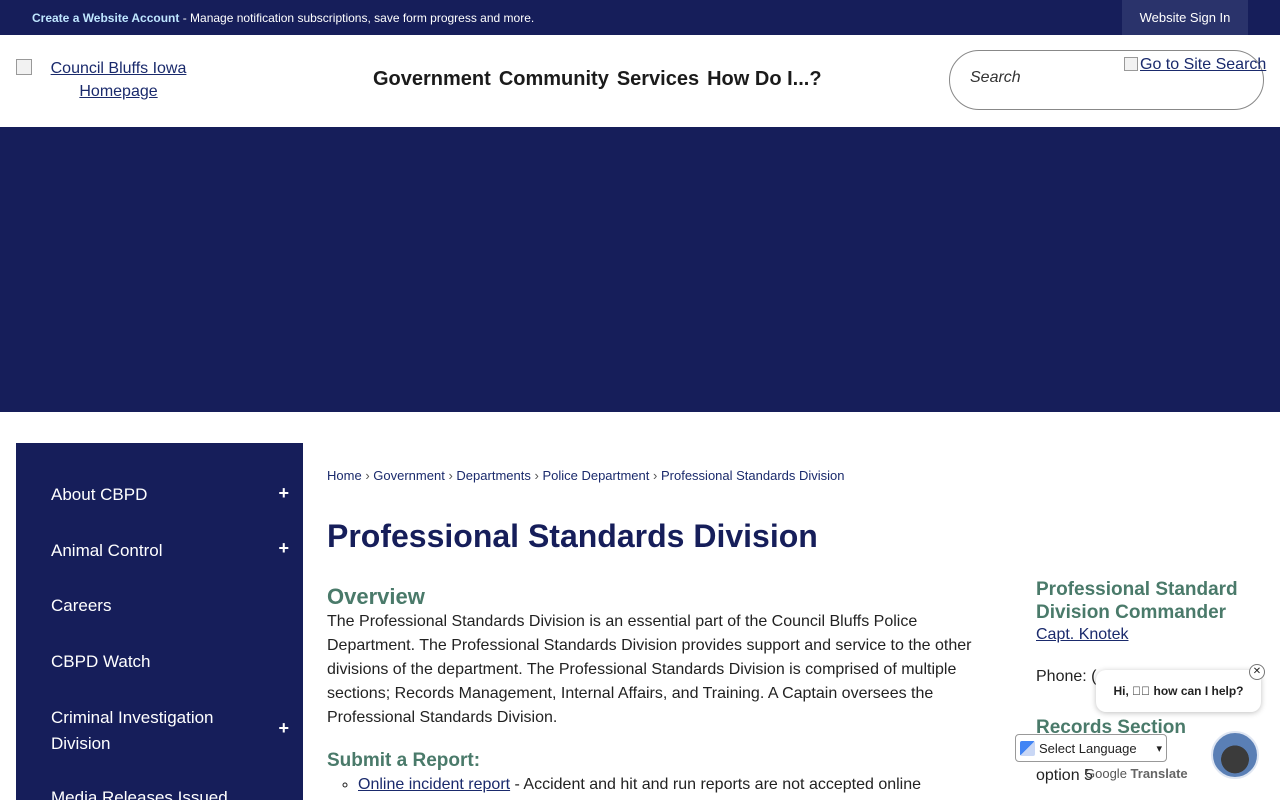 This screenshot has height=800, width=1280. What do you see at coordinates (1159, 773) in the screenshot?
I see `translate-label: Translate` at bounding box center [1159, 773].